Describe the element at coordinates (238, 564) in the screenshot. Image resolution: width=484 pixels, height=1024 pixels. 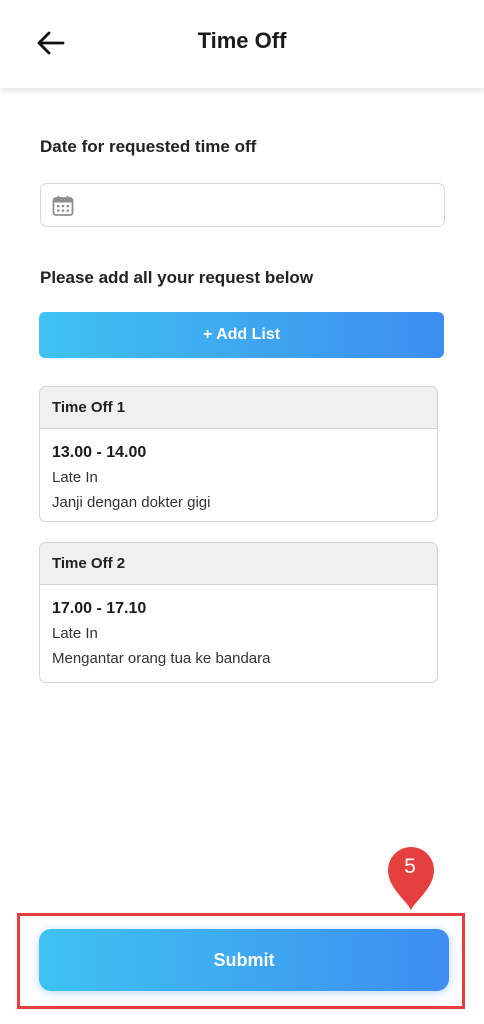
I see `card-title: Time Off 2` at that location.